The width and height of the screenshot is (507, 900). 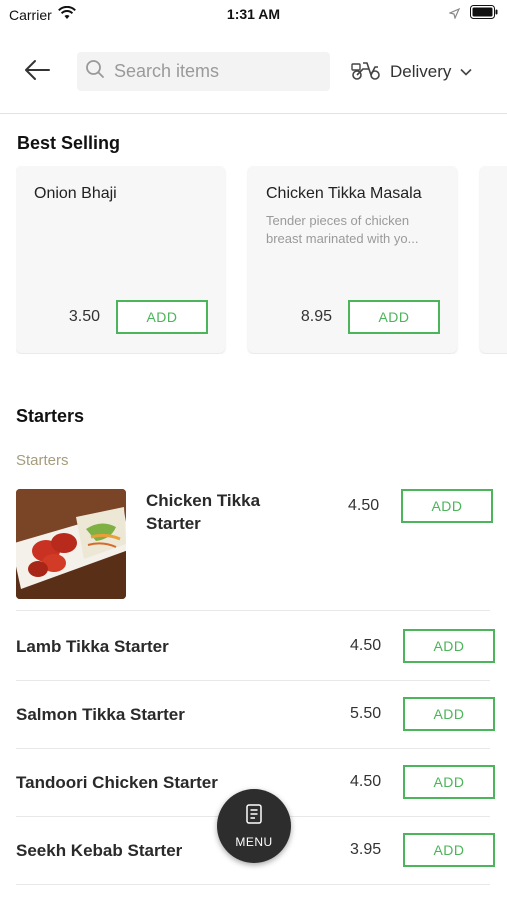 What do you see at coordinates (203, 512) in the screenshot?
I see `item-name: Chicken Tikka Starter` at bounding box center [203, 512].